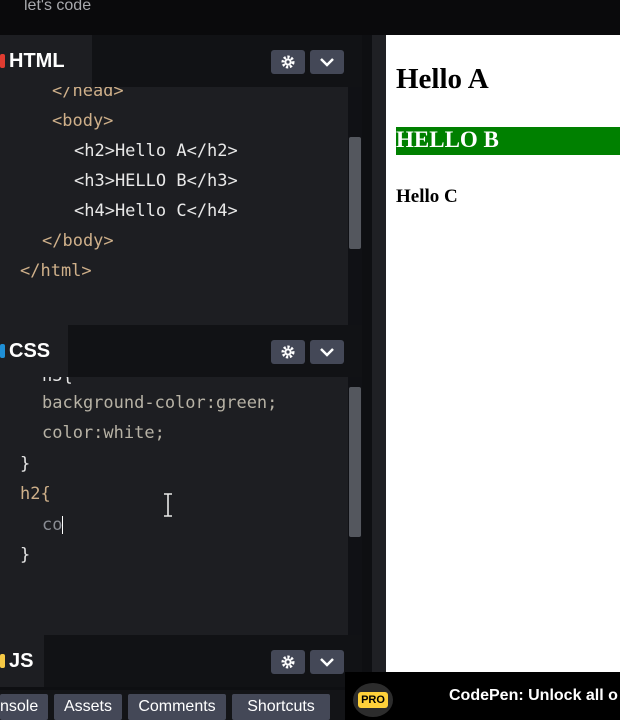  Describe the element at coordinates (2, 661) in the screenshot. I see `js-tab-marker` at that location.